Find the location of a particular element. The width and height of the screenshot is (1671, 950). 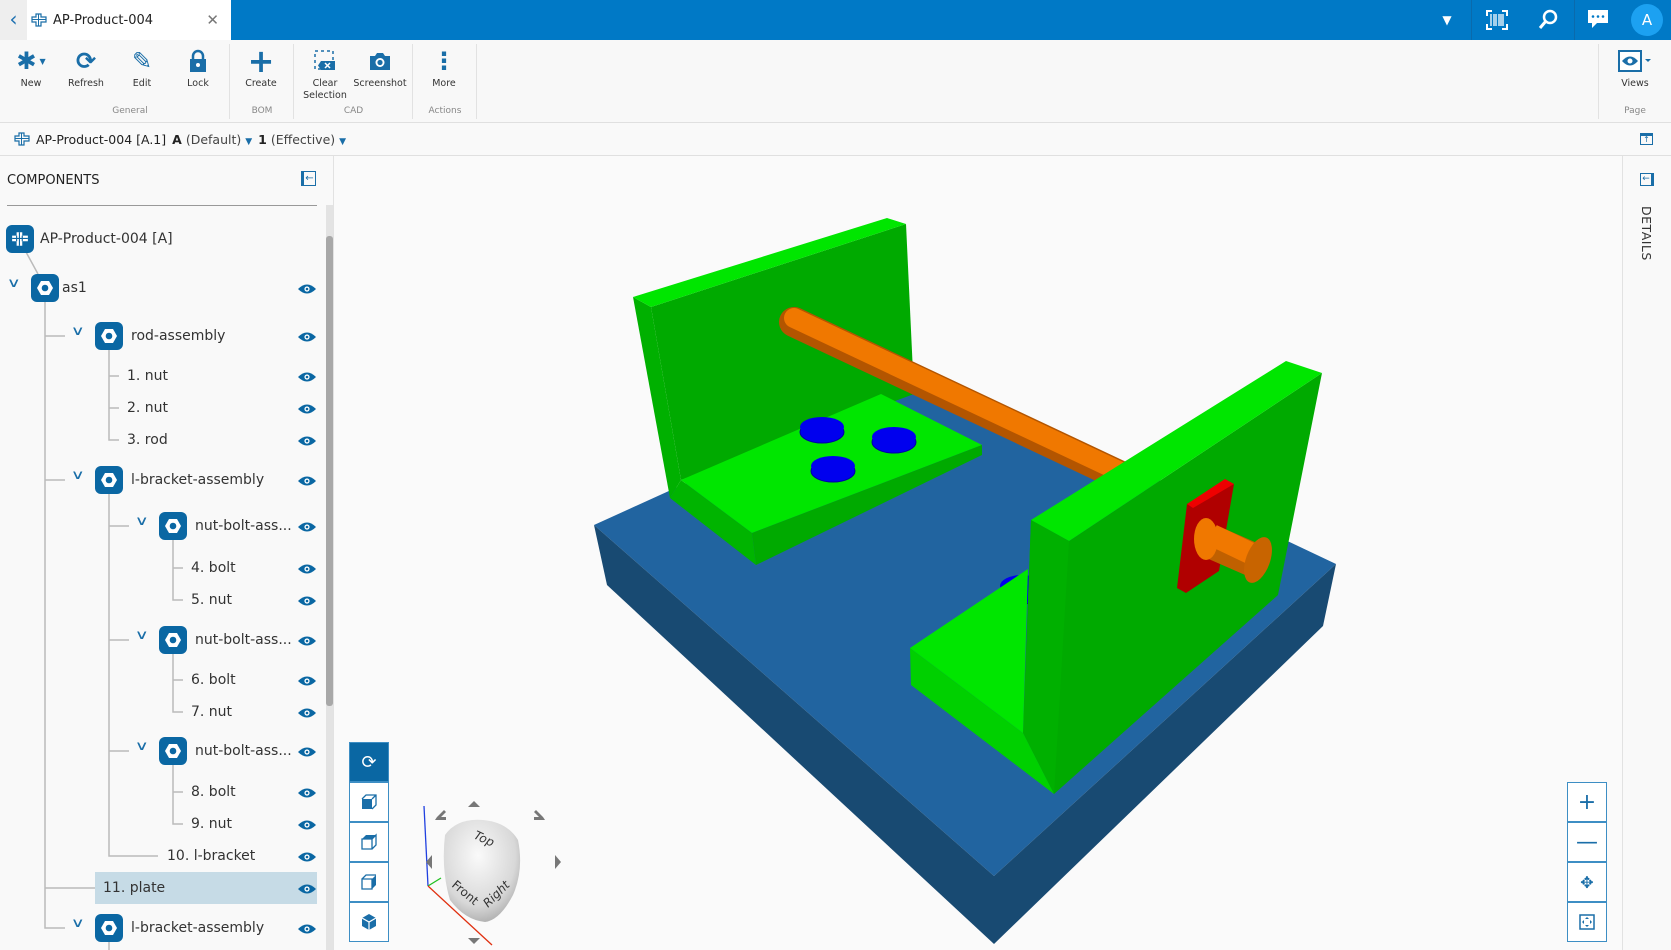

tree-item-label: 11. plate is located at coordinates (134, 888).